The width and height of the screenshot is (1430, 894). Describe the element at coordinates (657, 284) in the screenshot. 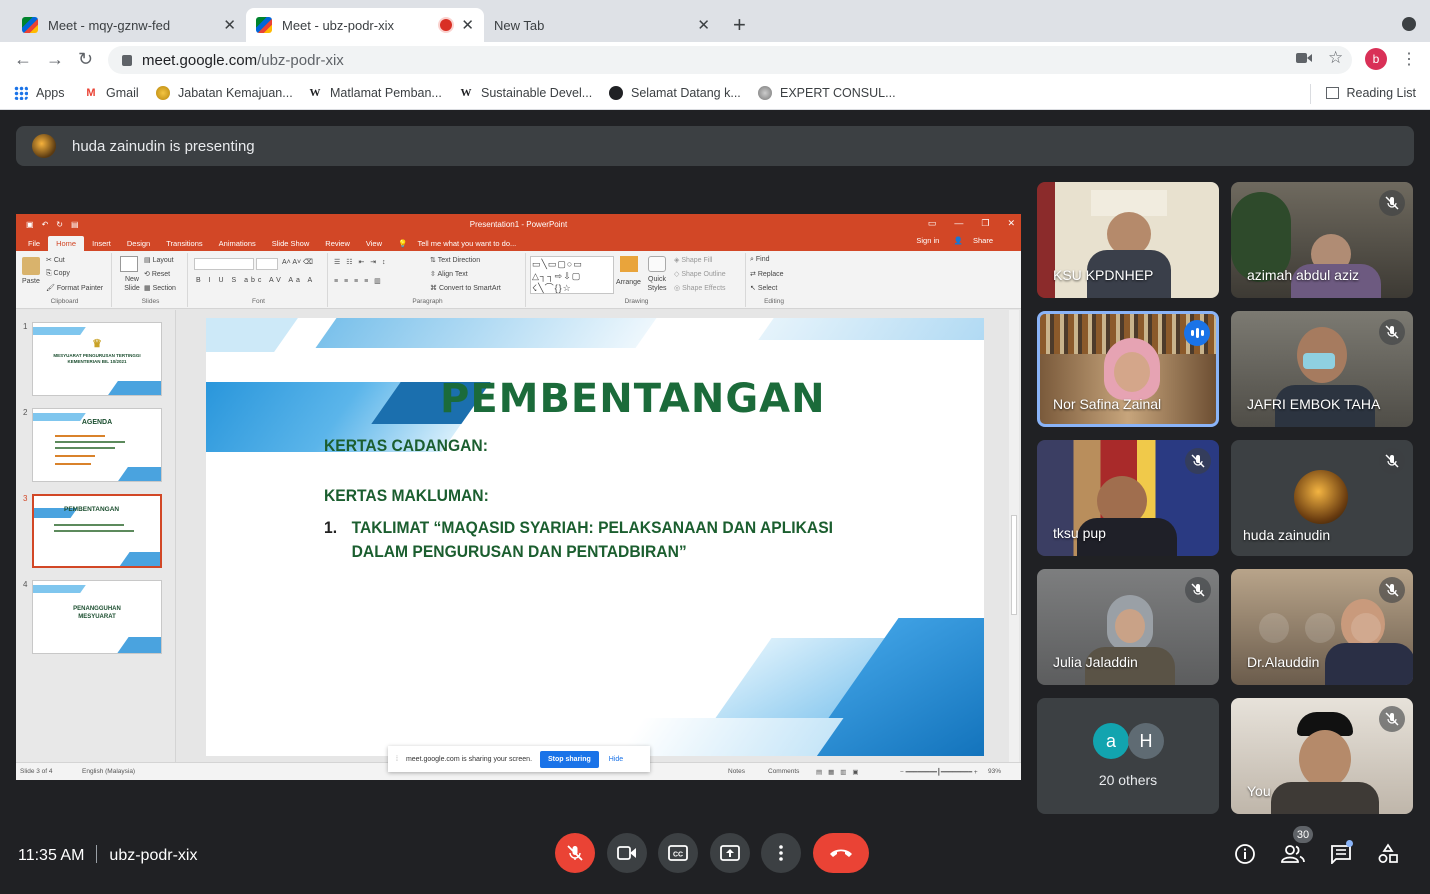

I see `quick-styles-label: Quick Styles` at that location.